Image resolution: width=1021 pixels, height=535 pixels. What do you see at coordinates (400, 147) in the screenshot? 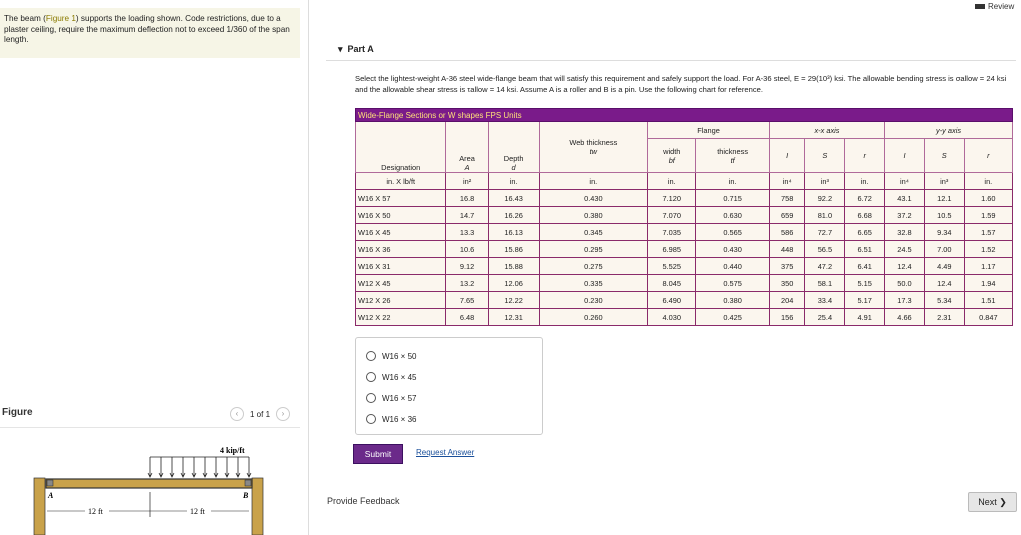
I see `col-designation: Designation` at bounding box center [400, 147].